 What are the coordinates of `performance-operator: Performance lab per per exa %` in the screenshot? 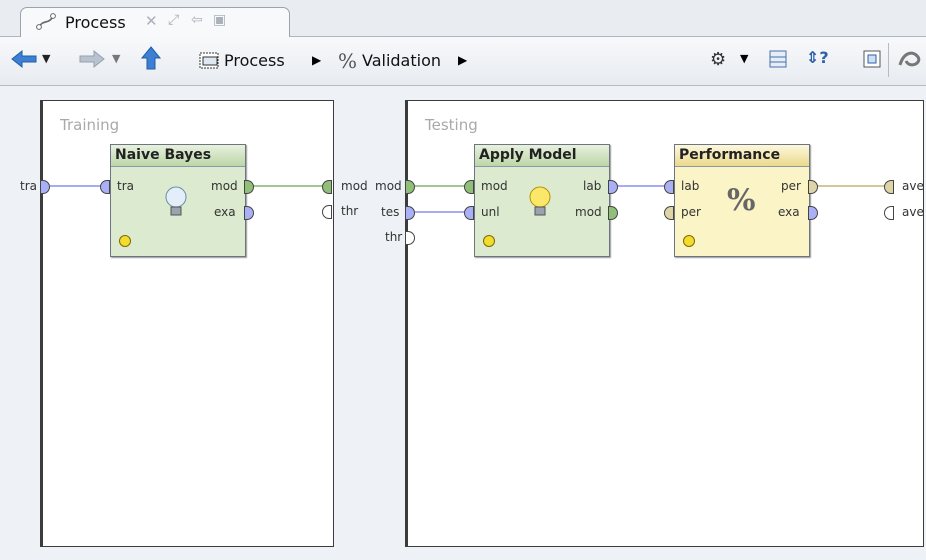 It's located at (742, 200).